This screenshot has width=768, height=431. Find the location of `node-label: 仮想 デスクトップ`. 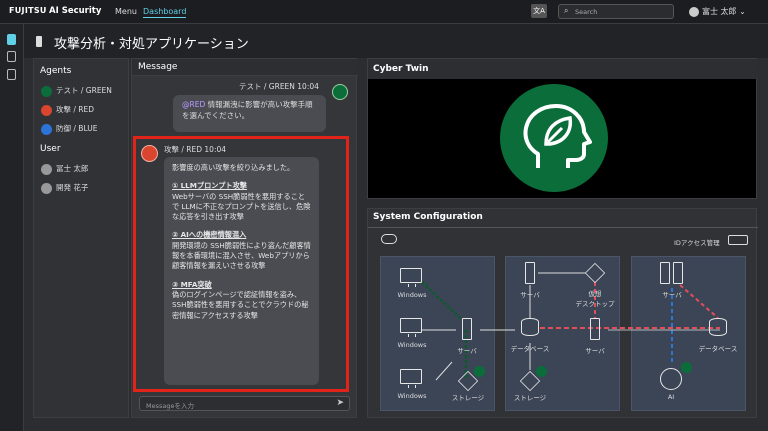

node-label: 仮想 デスクトップ is located at coordinates (595, 299).